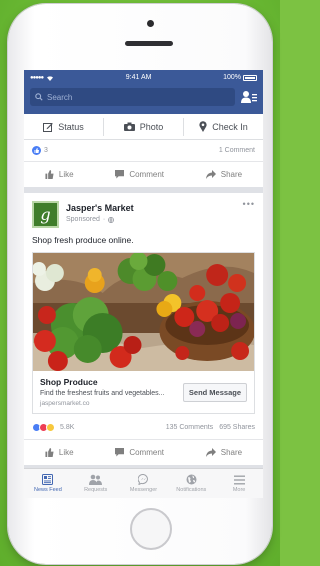 The height and width of the screenshot is (566, 320). I want to click on search-input: Search, so click(132, 97).